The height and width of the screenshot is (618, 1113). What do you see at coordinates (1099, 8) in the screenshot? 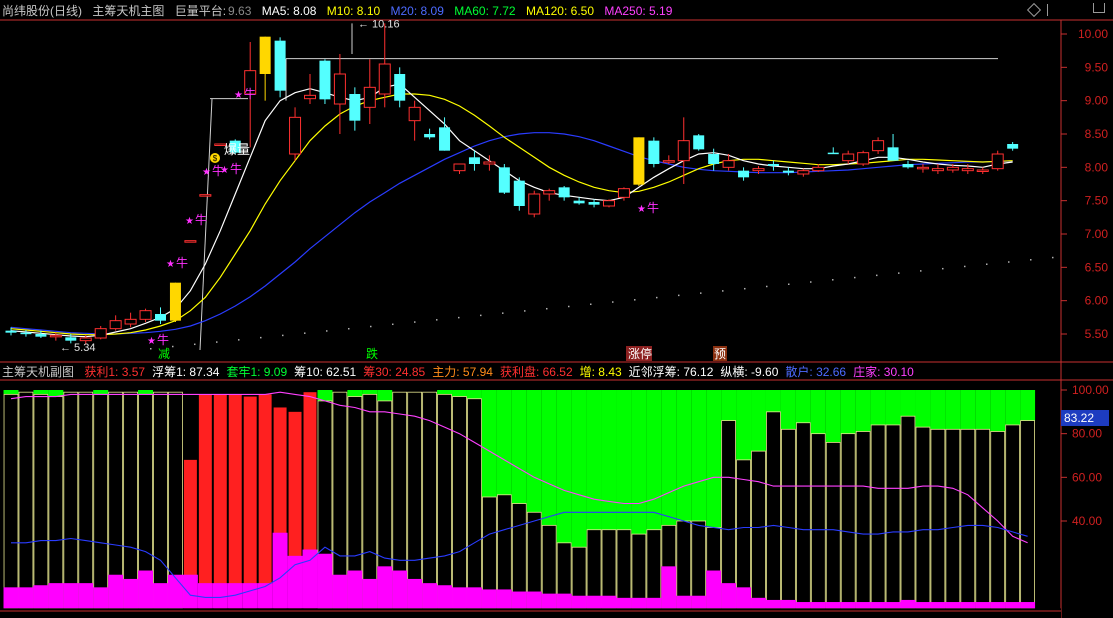
I see `window-icon` at bounding box center [1099, 8].